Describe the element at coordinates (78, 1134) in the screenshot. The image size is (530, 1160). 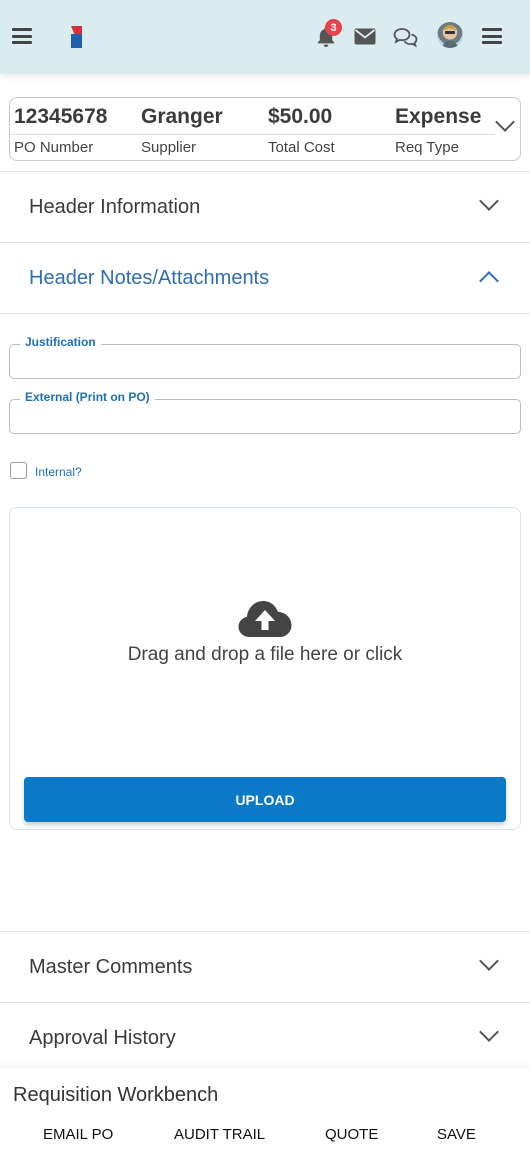
I see `email-po-button: EMAIL PO` at that location.